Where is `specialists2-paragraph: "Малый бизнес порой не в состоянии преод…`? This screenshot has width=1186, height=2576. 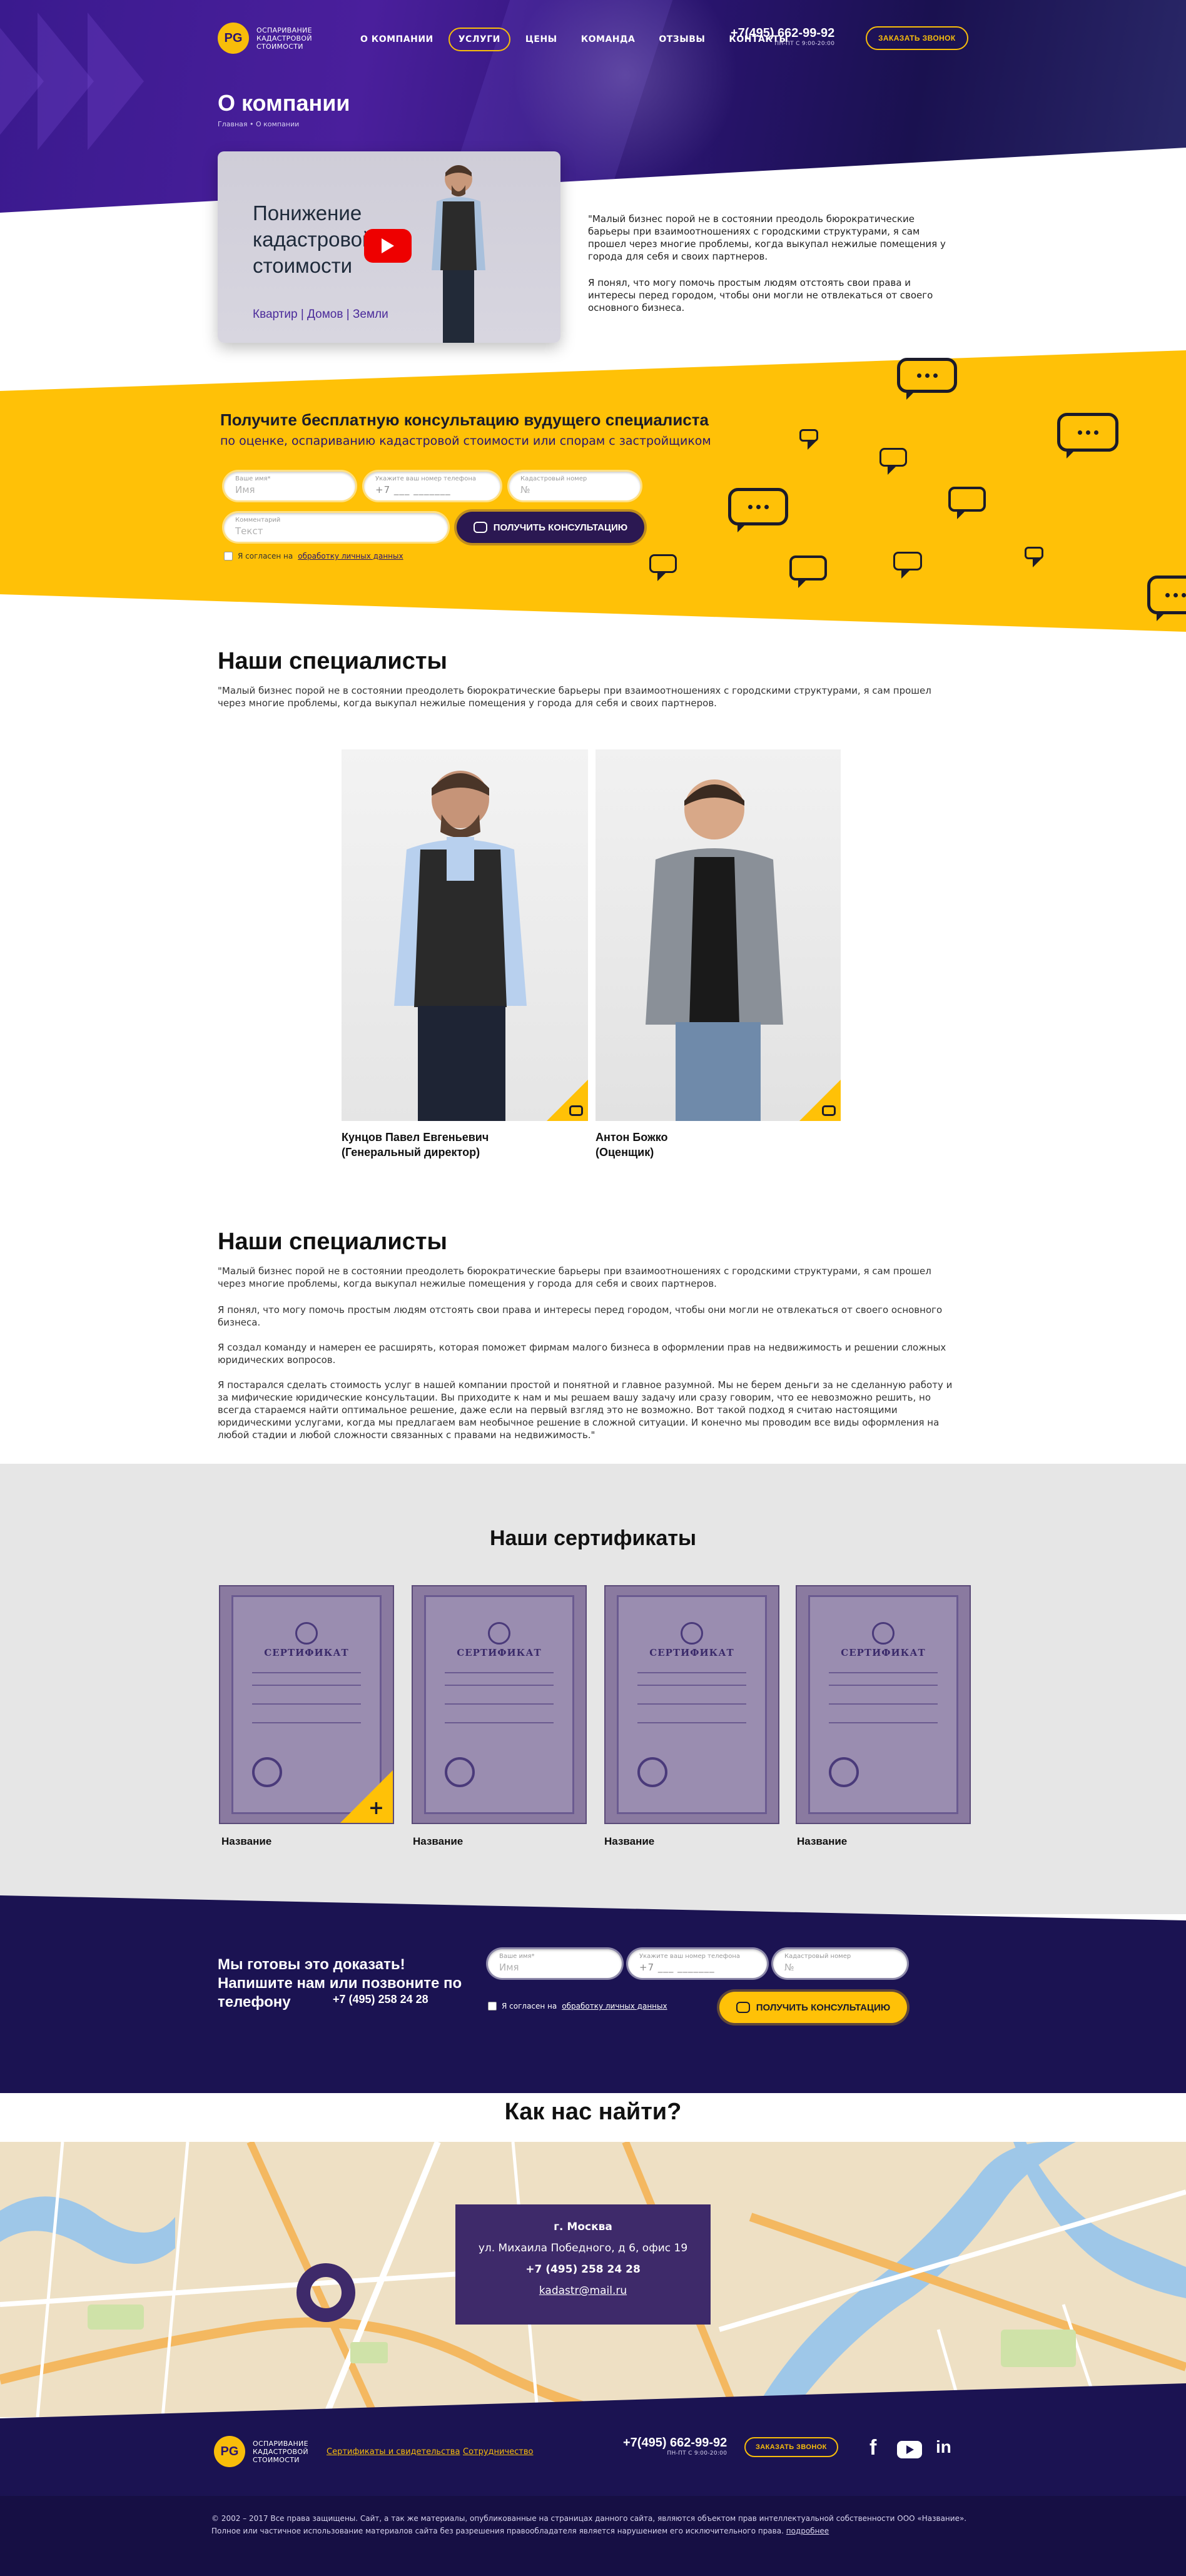
specialists2-paragraph: "Малый бизнес порой не в состоянии преод… is located at coordinates (574, 1277).